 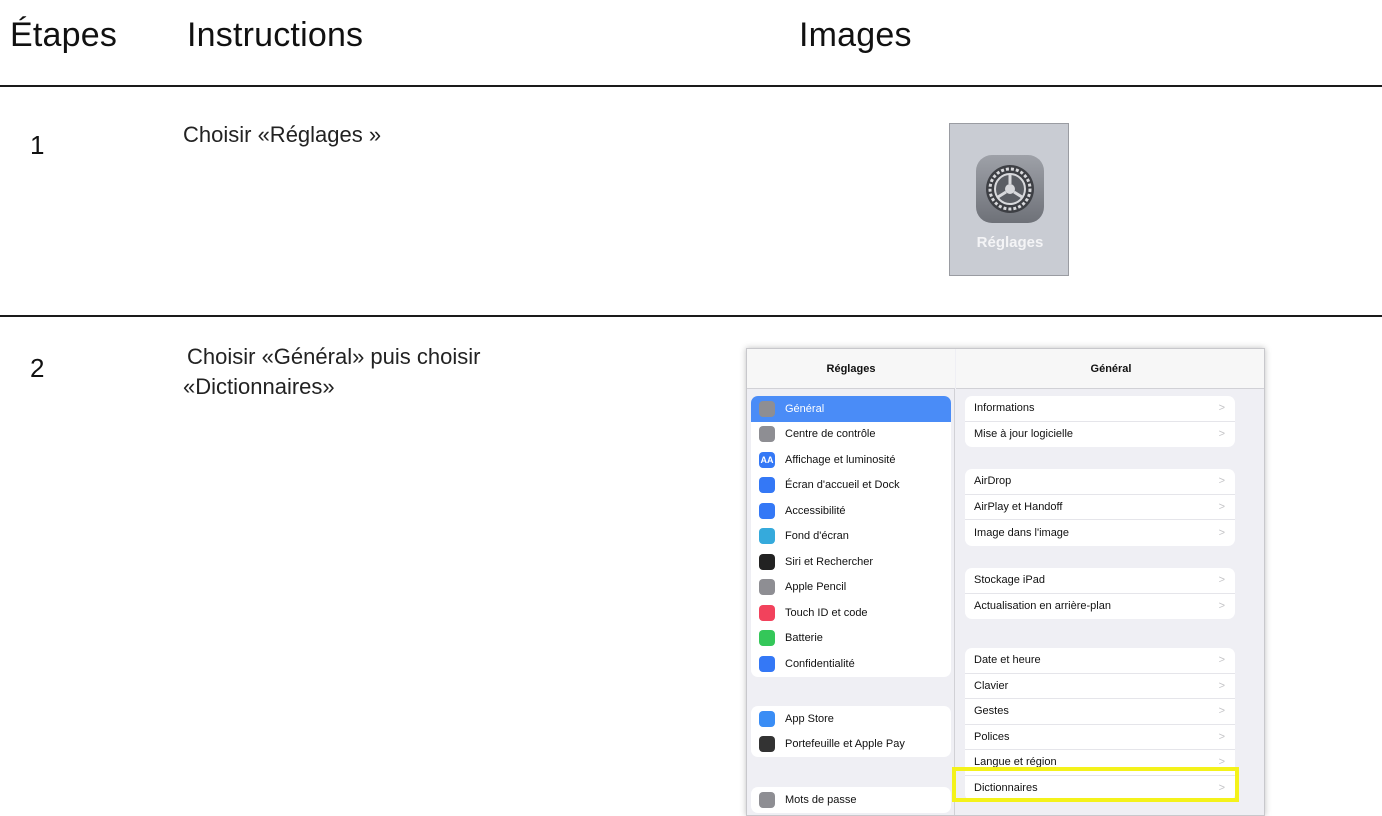 I want to click on general-item-label: AirPlay et Handoff, so click(x=1018, y=506).